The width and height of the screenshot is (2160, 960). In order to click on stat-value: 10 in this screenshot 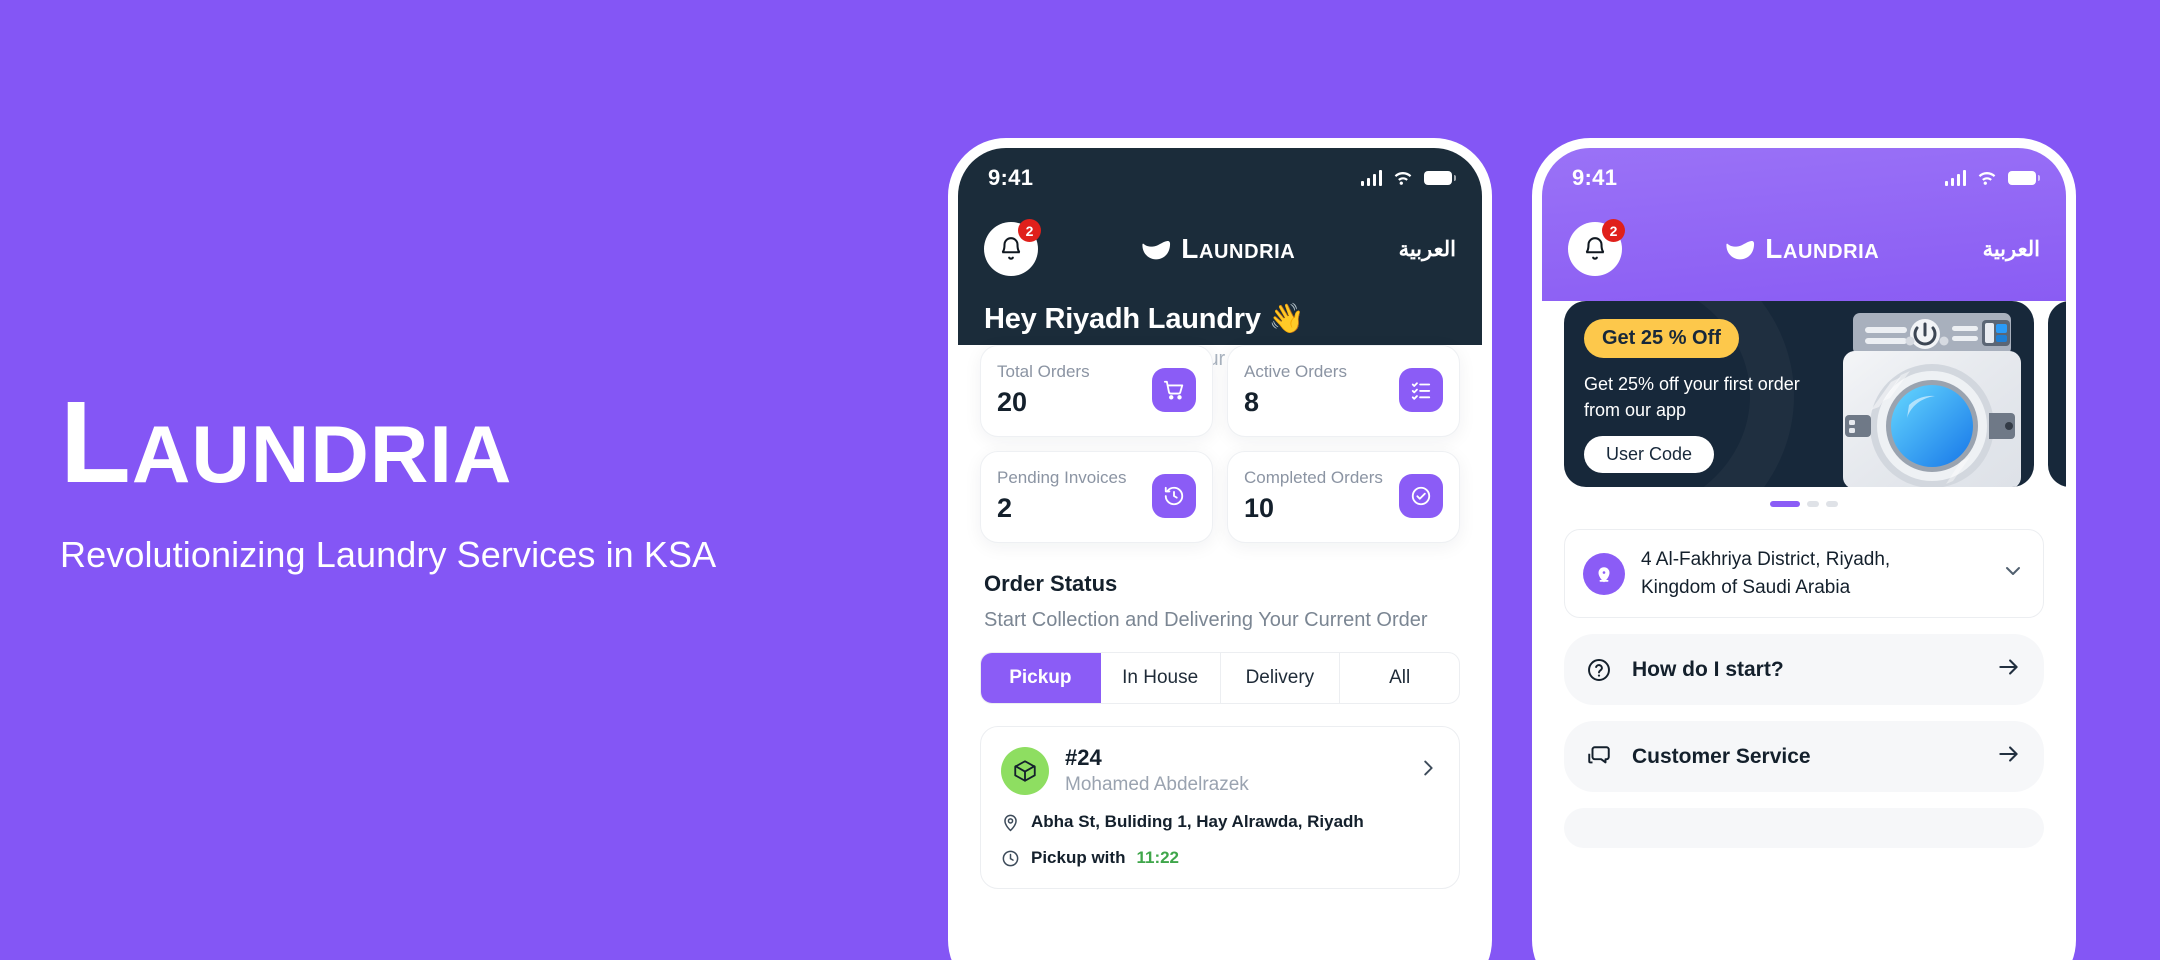, I will do `click(1259, 508)`.